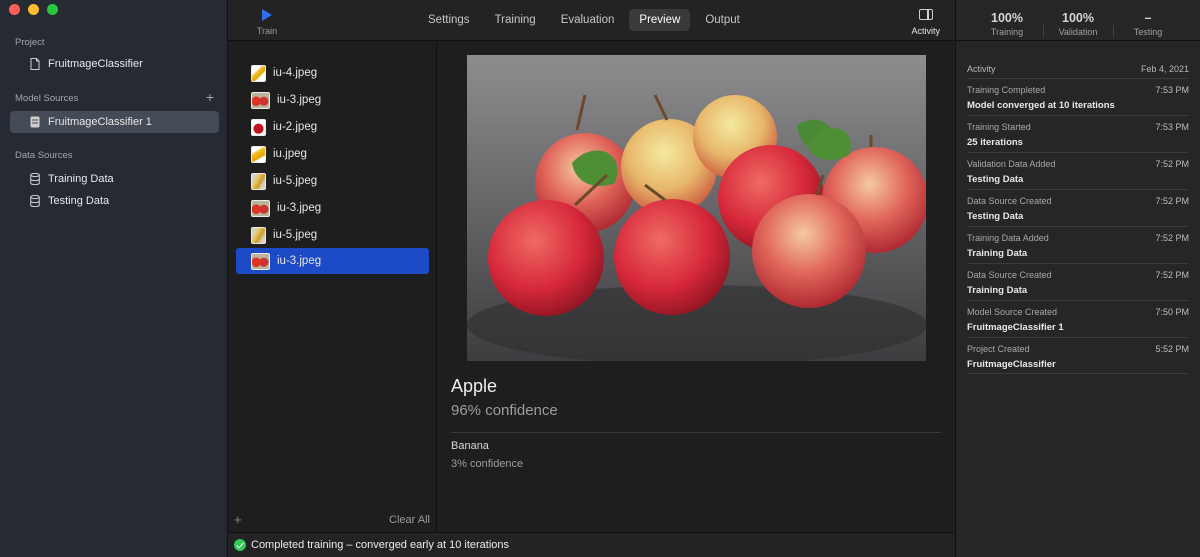 This screenshot has width=1200, height=557. I want to click on activity-event: Training Data Added, so click(1008, 238).